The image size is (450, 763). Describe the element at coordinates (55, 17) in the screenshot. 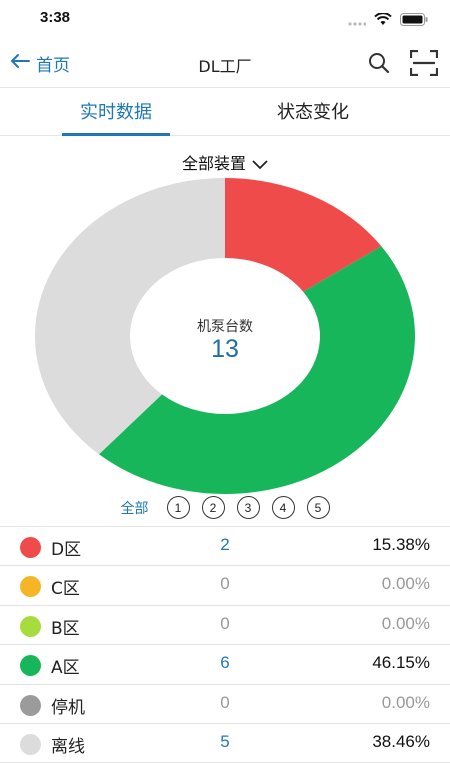

I see `status-time: 3:38` at that location.